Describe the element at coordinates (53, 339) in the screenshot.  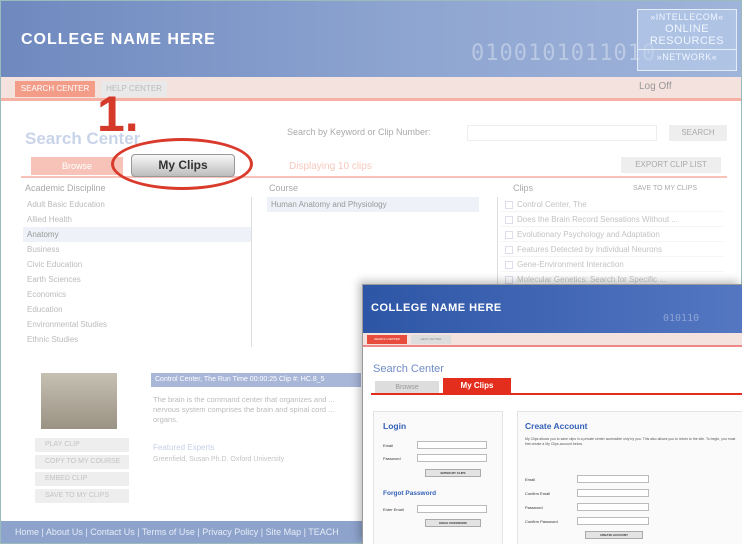
I see `list-item-label: Ethnic Studies` at that location.